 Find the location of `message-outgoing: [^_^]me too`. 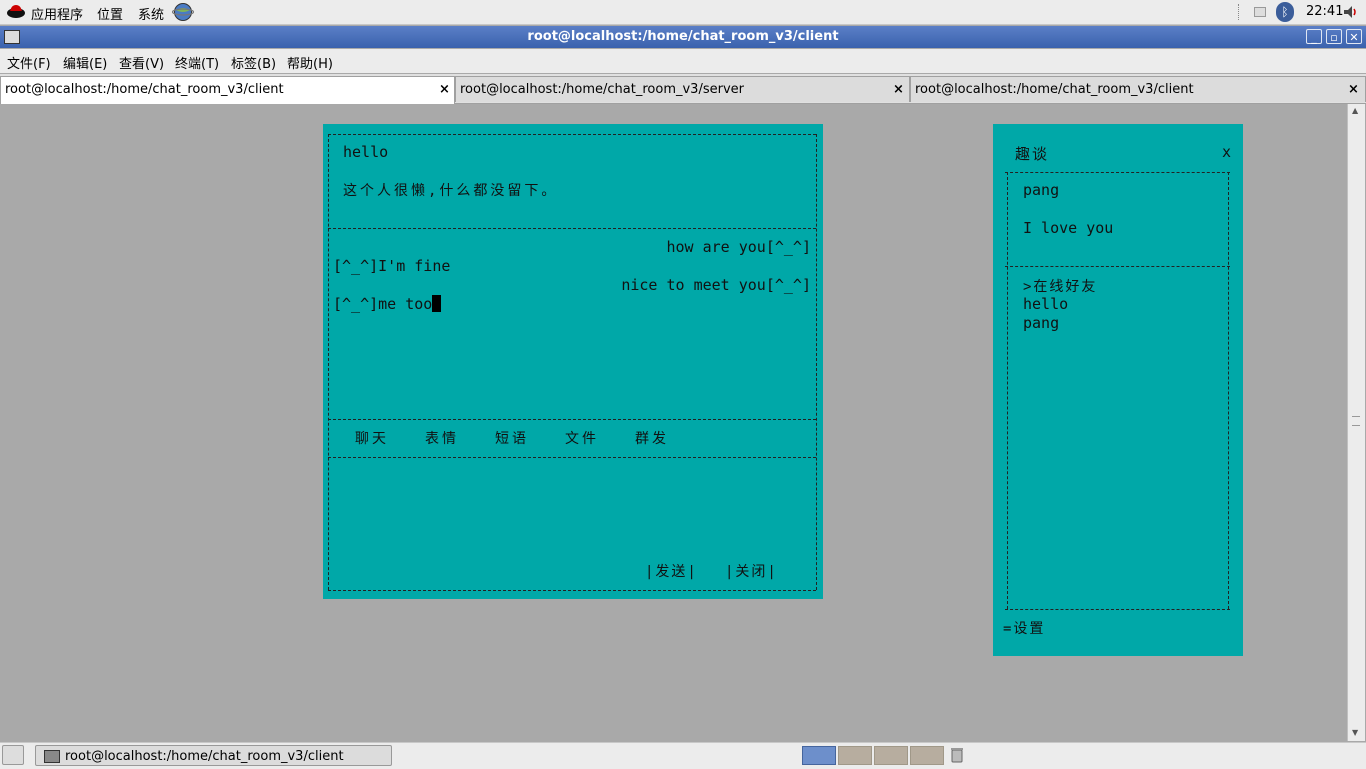

message-outgoing: [^_^]me too is located at coordinates (387, 304).